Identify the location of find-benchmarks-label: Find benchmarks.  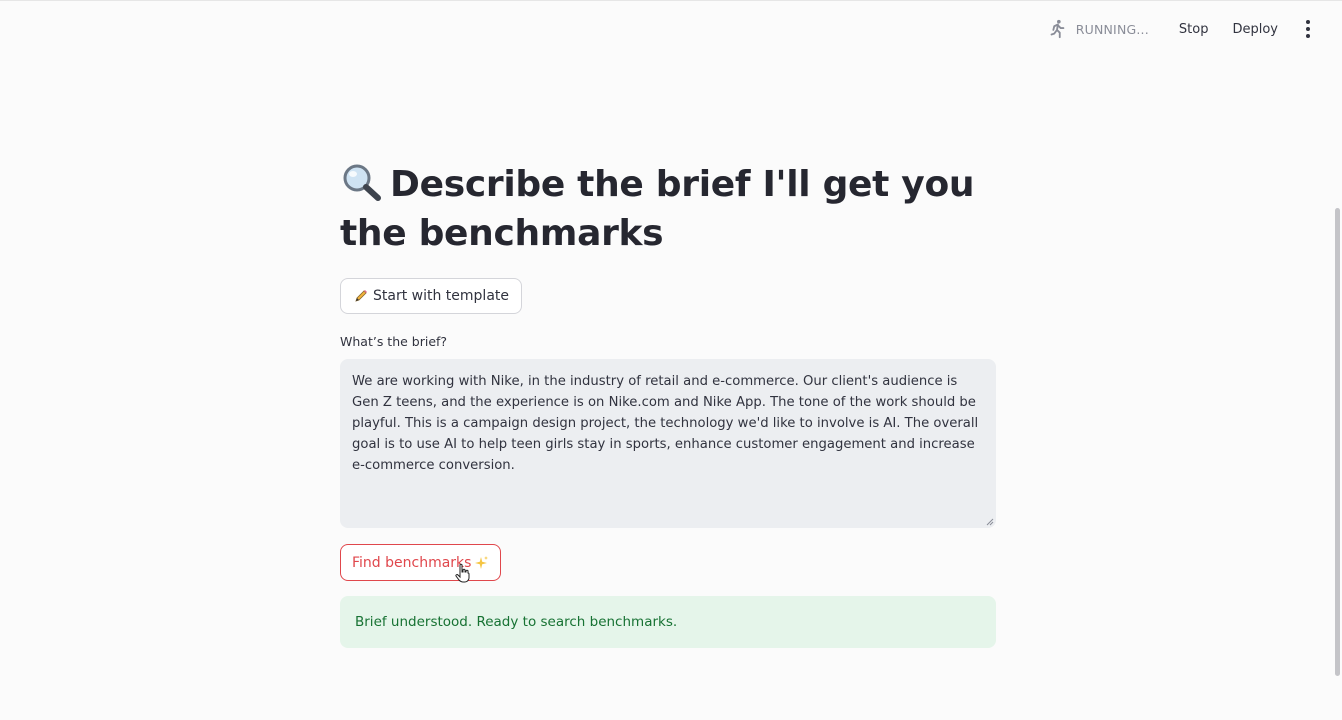
(412, 562).